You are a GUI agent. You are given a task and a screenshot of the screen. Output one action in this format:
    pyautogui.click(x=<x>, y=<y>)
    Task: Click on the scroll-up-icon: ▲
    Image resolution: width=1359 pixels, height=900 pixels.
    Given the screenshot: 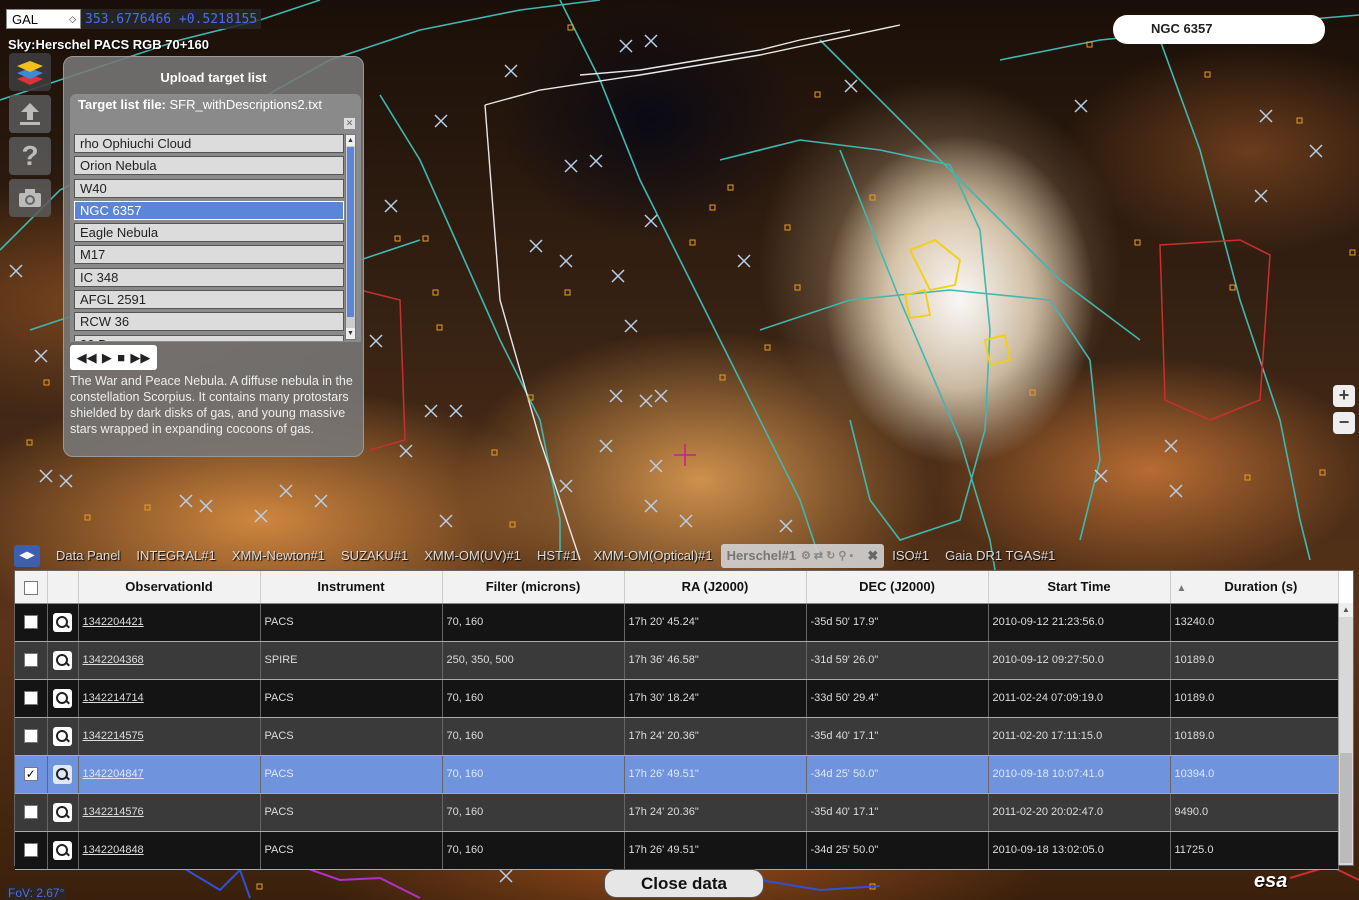 What is the action you would take?
    pyautogui.click(x=350, y=140)
    